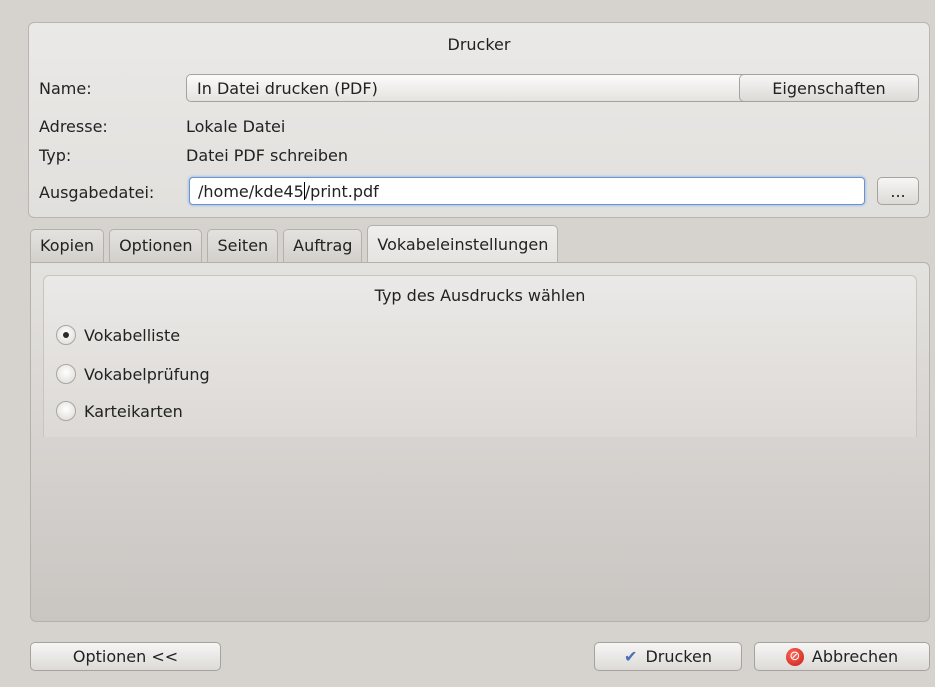 The height and width of the screenshot is (687, 935). I want to click on radio-vokabelpruefung: Vokabelprüfung, so click(133, 374).